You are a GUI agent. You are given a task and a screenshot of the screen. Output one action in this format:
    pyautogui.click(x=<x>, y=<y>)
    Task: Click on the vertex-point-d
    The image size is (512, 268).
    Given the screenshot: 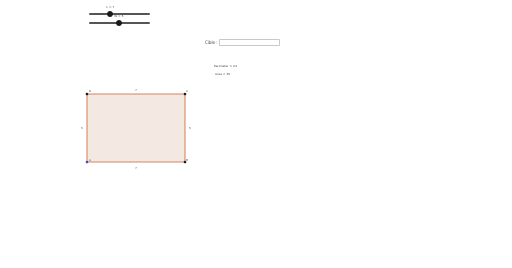 What is the action you would take?
    pyautogui.click(x=87, y=94)
    